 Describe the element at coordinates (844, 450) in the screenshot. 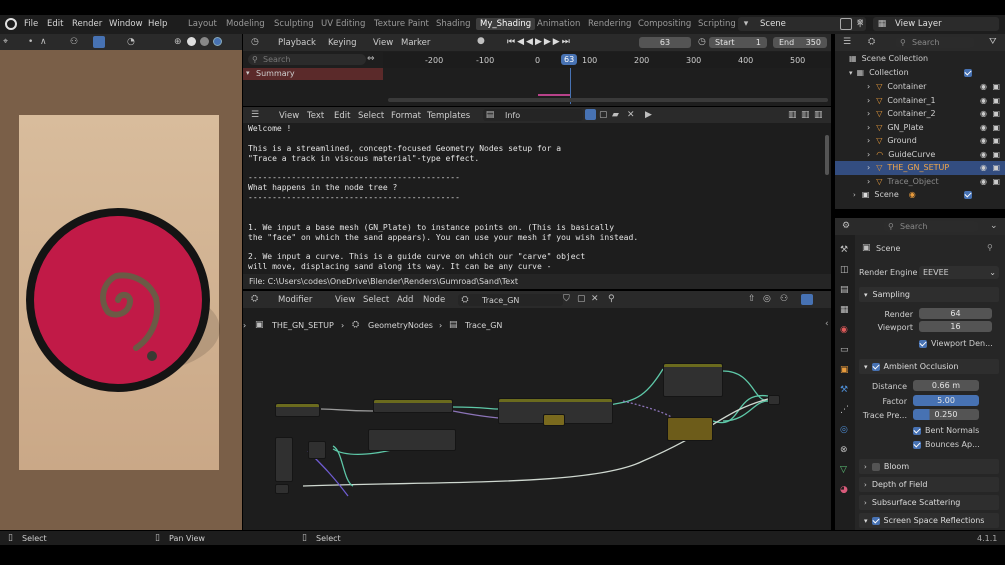

I see `constraints-tab-icon: ⊗` at that location.